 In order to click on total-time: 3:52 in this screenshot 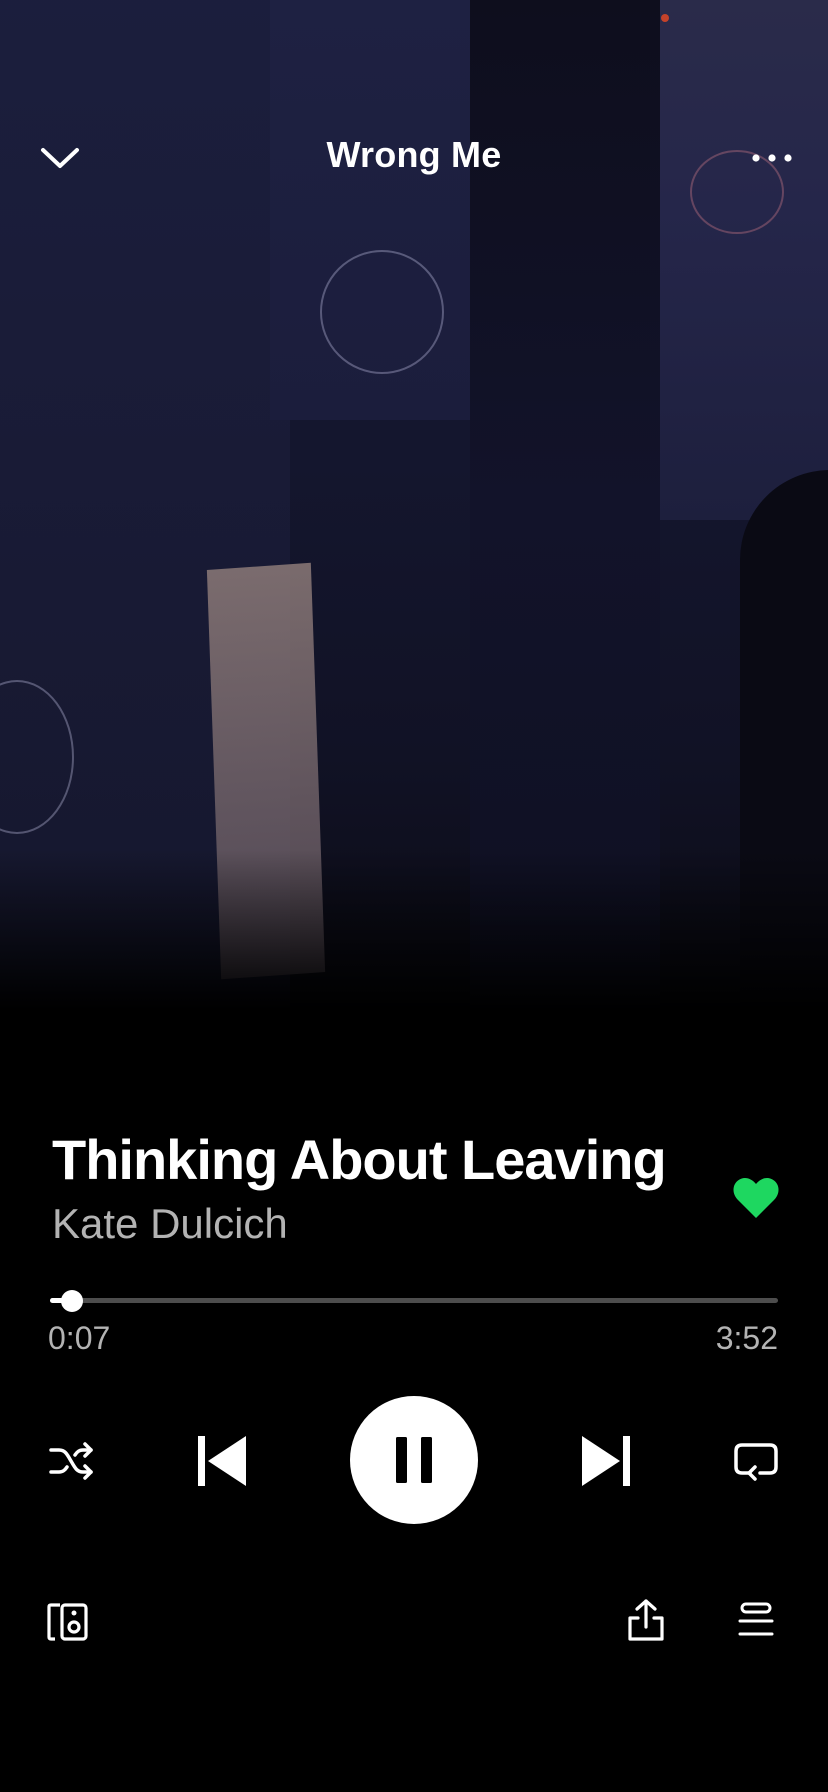, I will do `click(746, 1338)`.